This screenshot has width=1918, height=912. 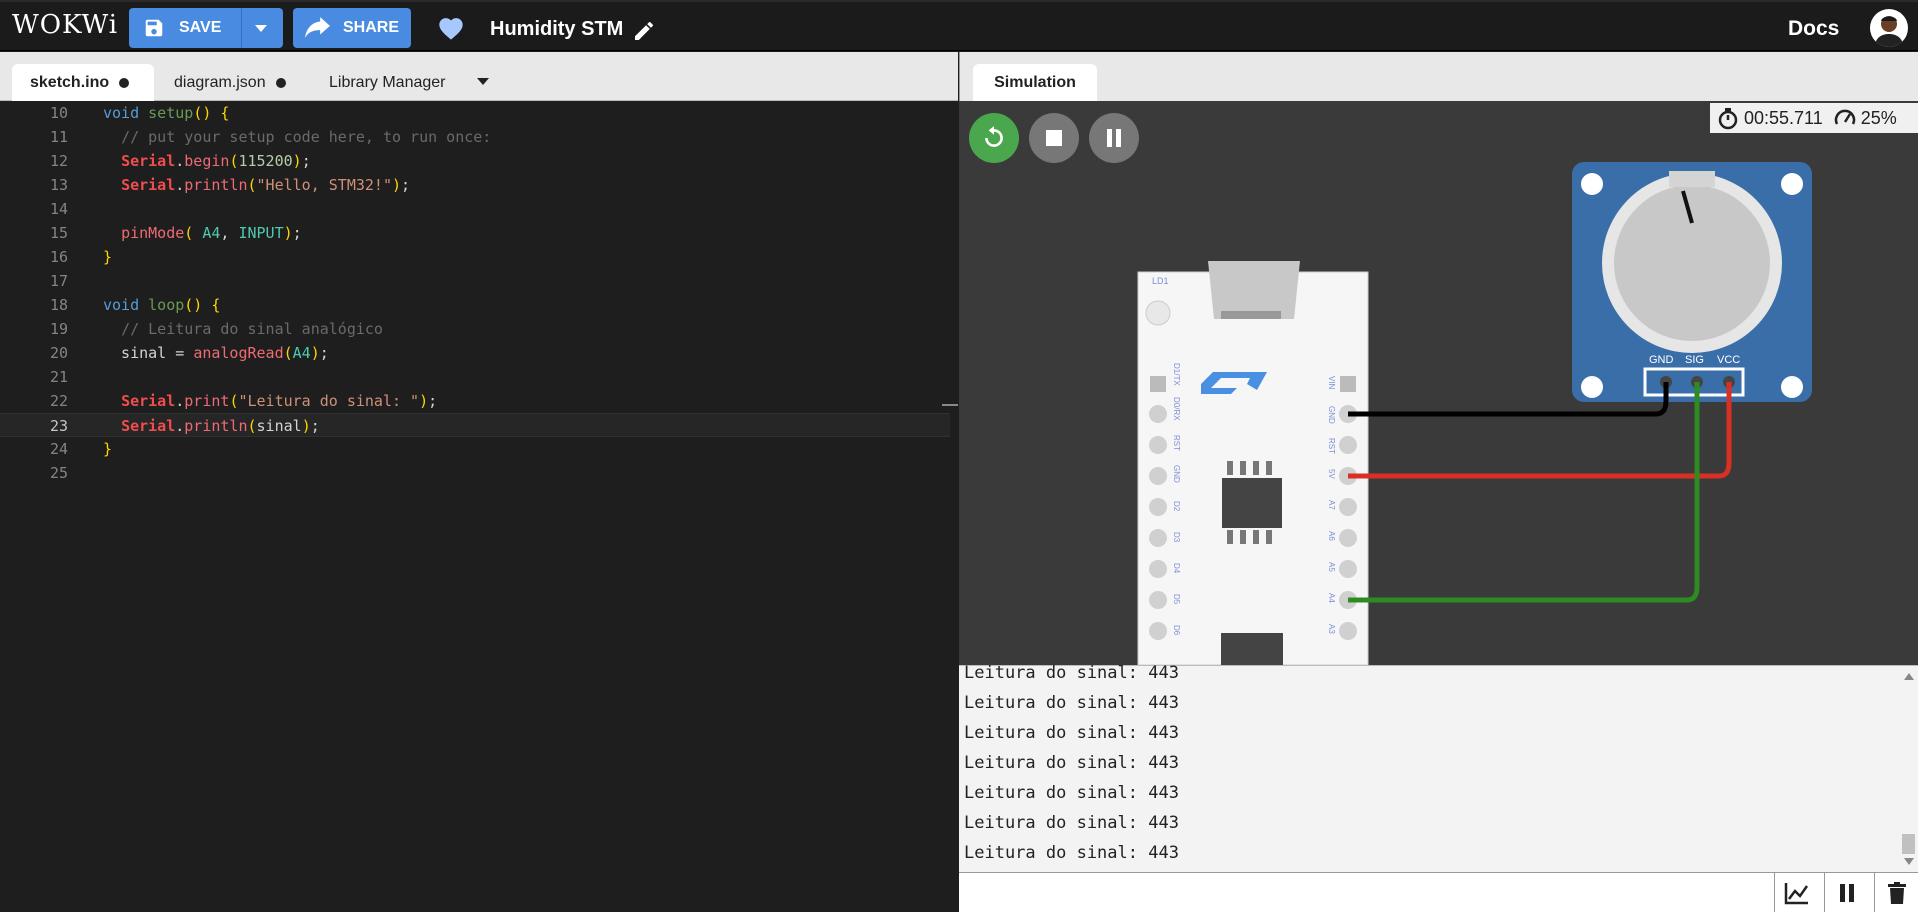 What do you see at coordinates (475, 209) in the screenshot?
I see `code-line: 14` at bounding box center [475, 209].